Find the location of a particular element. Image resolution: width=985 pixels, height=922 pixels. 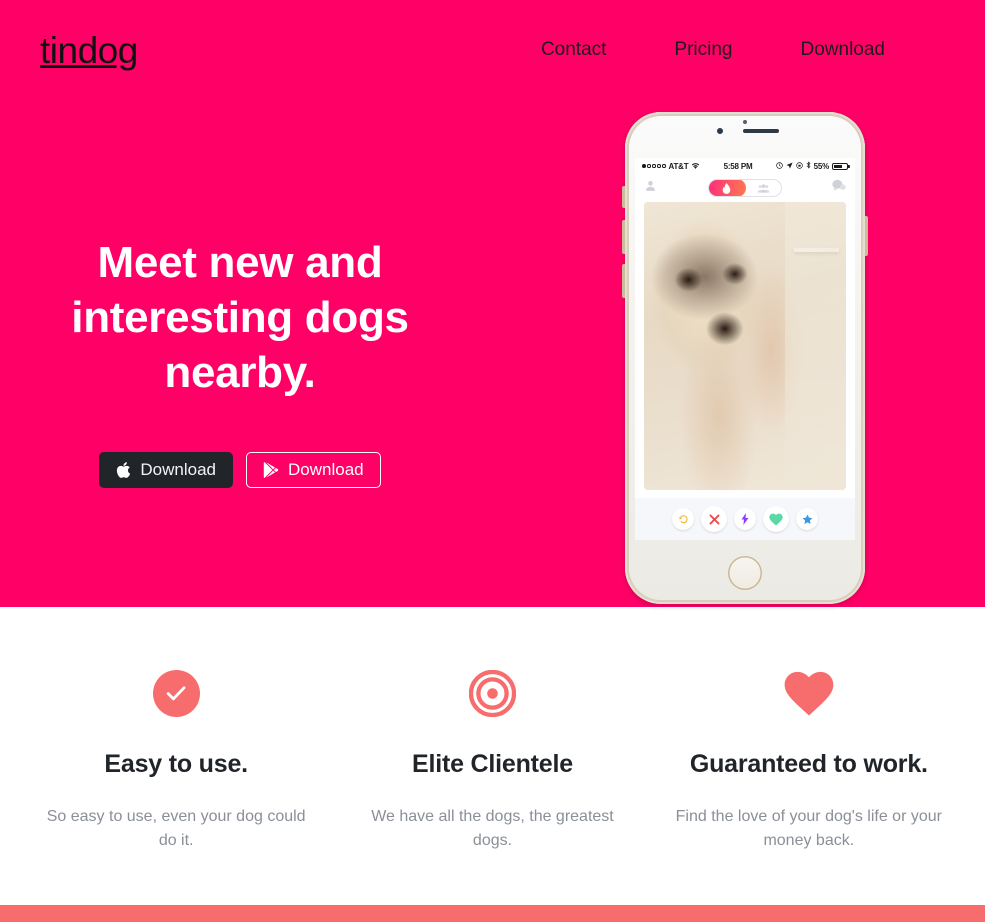

front-camera-icon is located at coordinates (720, 131).